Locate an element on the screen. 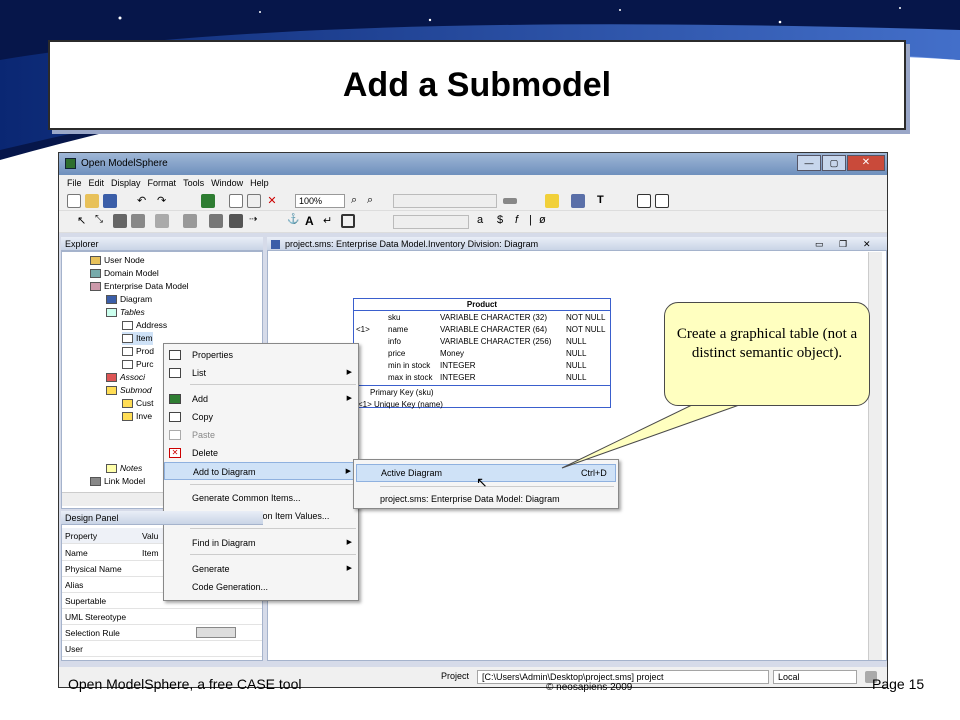 The image size is (960, 720). design-panel-header: Design Panel is located at coordinates (162, 518).